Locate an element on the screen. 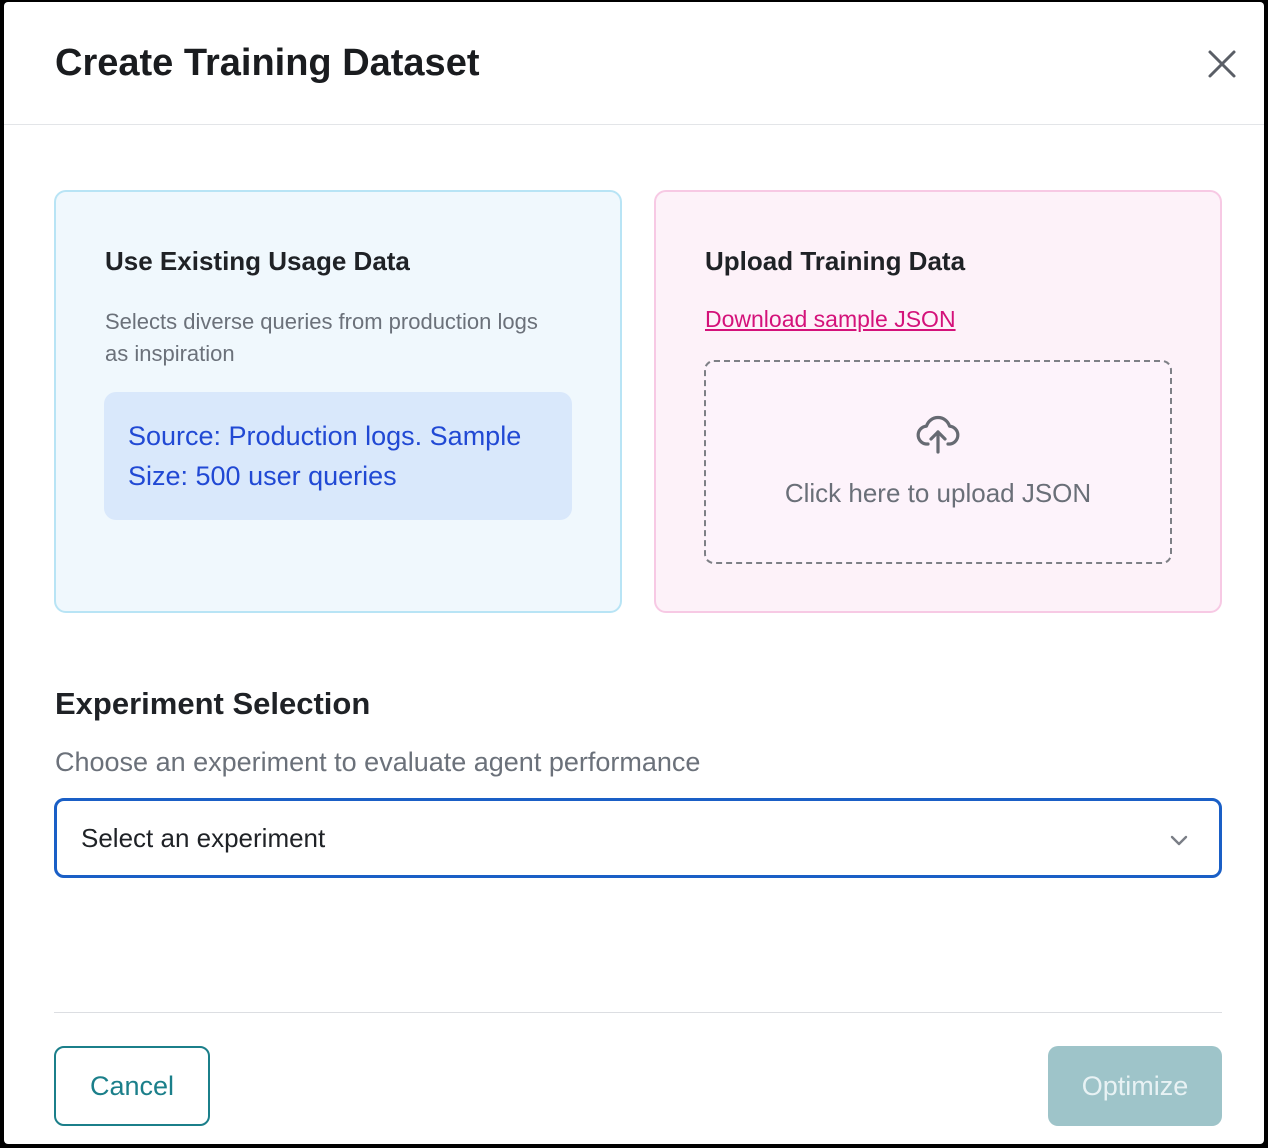  experiment-select: Select an experiment is located at coordinates (638, 838).